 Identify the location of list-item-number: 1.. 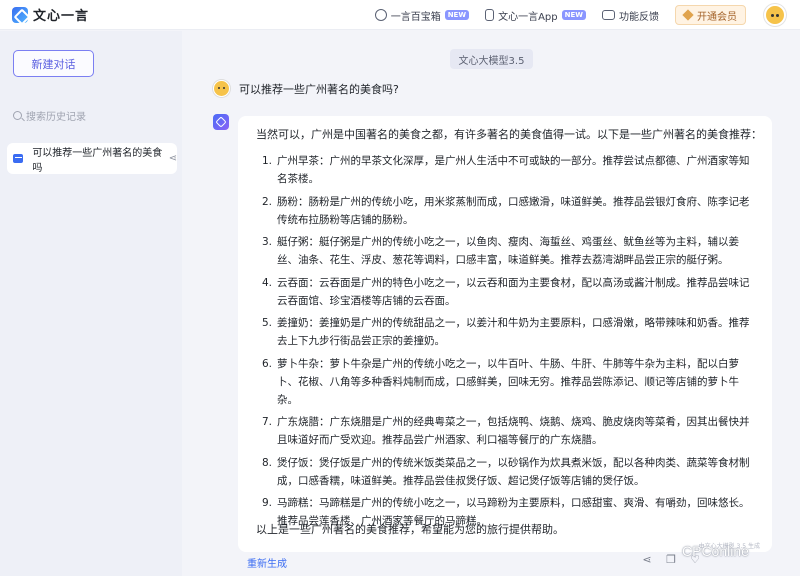
(266, 161).